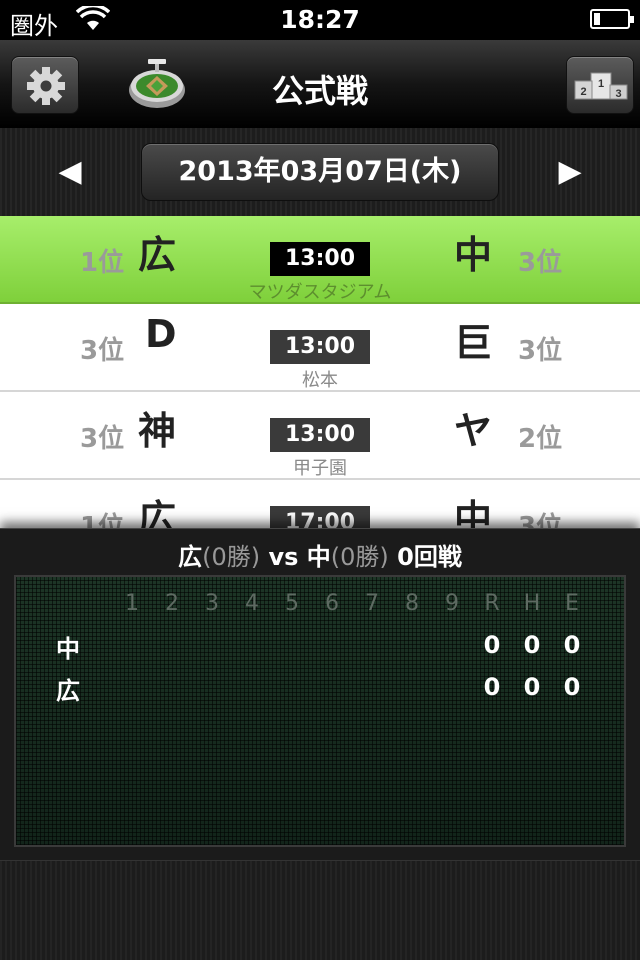 This screenshot has height=960, width=640. I want to click on inning-header: 8, so click(412, 603).